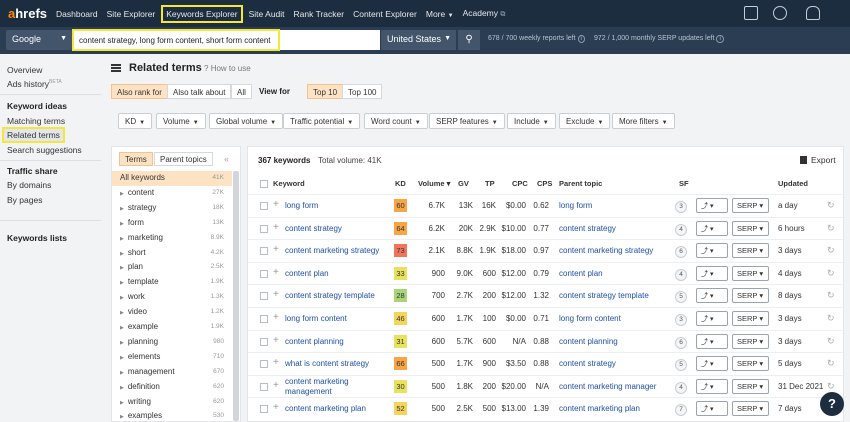 This screenshot has width=850, height=422. What do you see at coordinates (313, 228) in the screenshot?
I see `keyword-link: content strategy` at bounding box center [313, 228].